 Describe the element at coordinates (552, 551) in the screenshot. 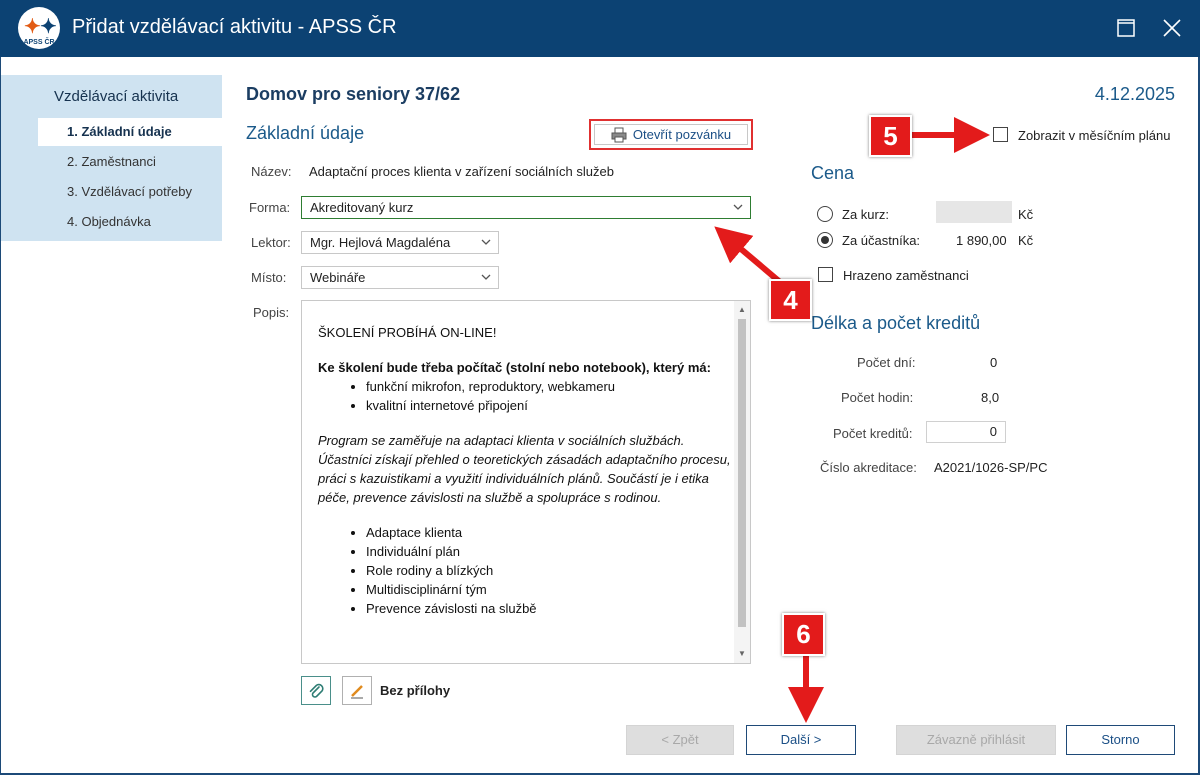

I see `list-item: Individuální plán` at that location.